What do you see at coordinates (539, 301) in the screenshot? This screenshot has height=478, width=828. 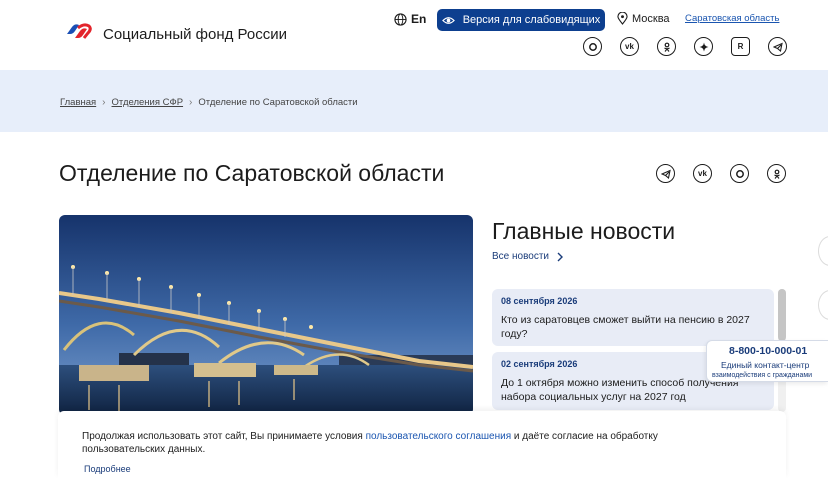 I see `news-date: 08 сентября 2026` at bounding box center [539, 301].